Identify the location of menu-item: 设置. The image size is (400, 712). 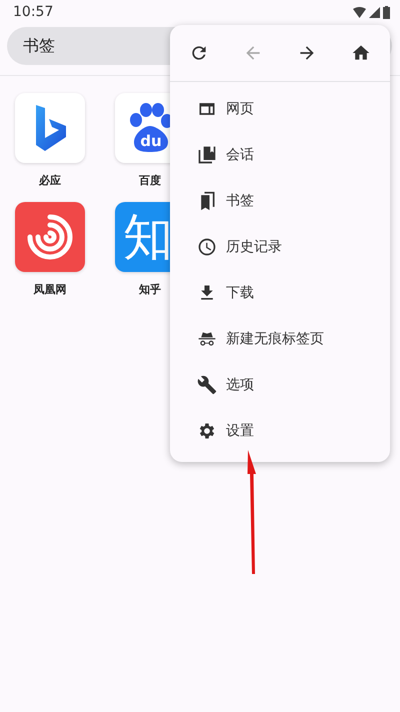
(280, 431).